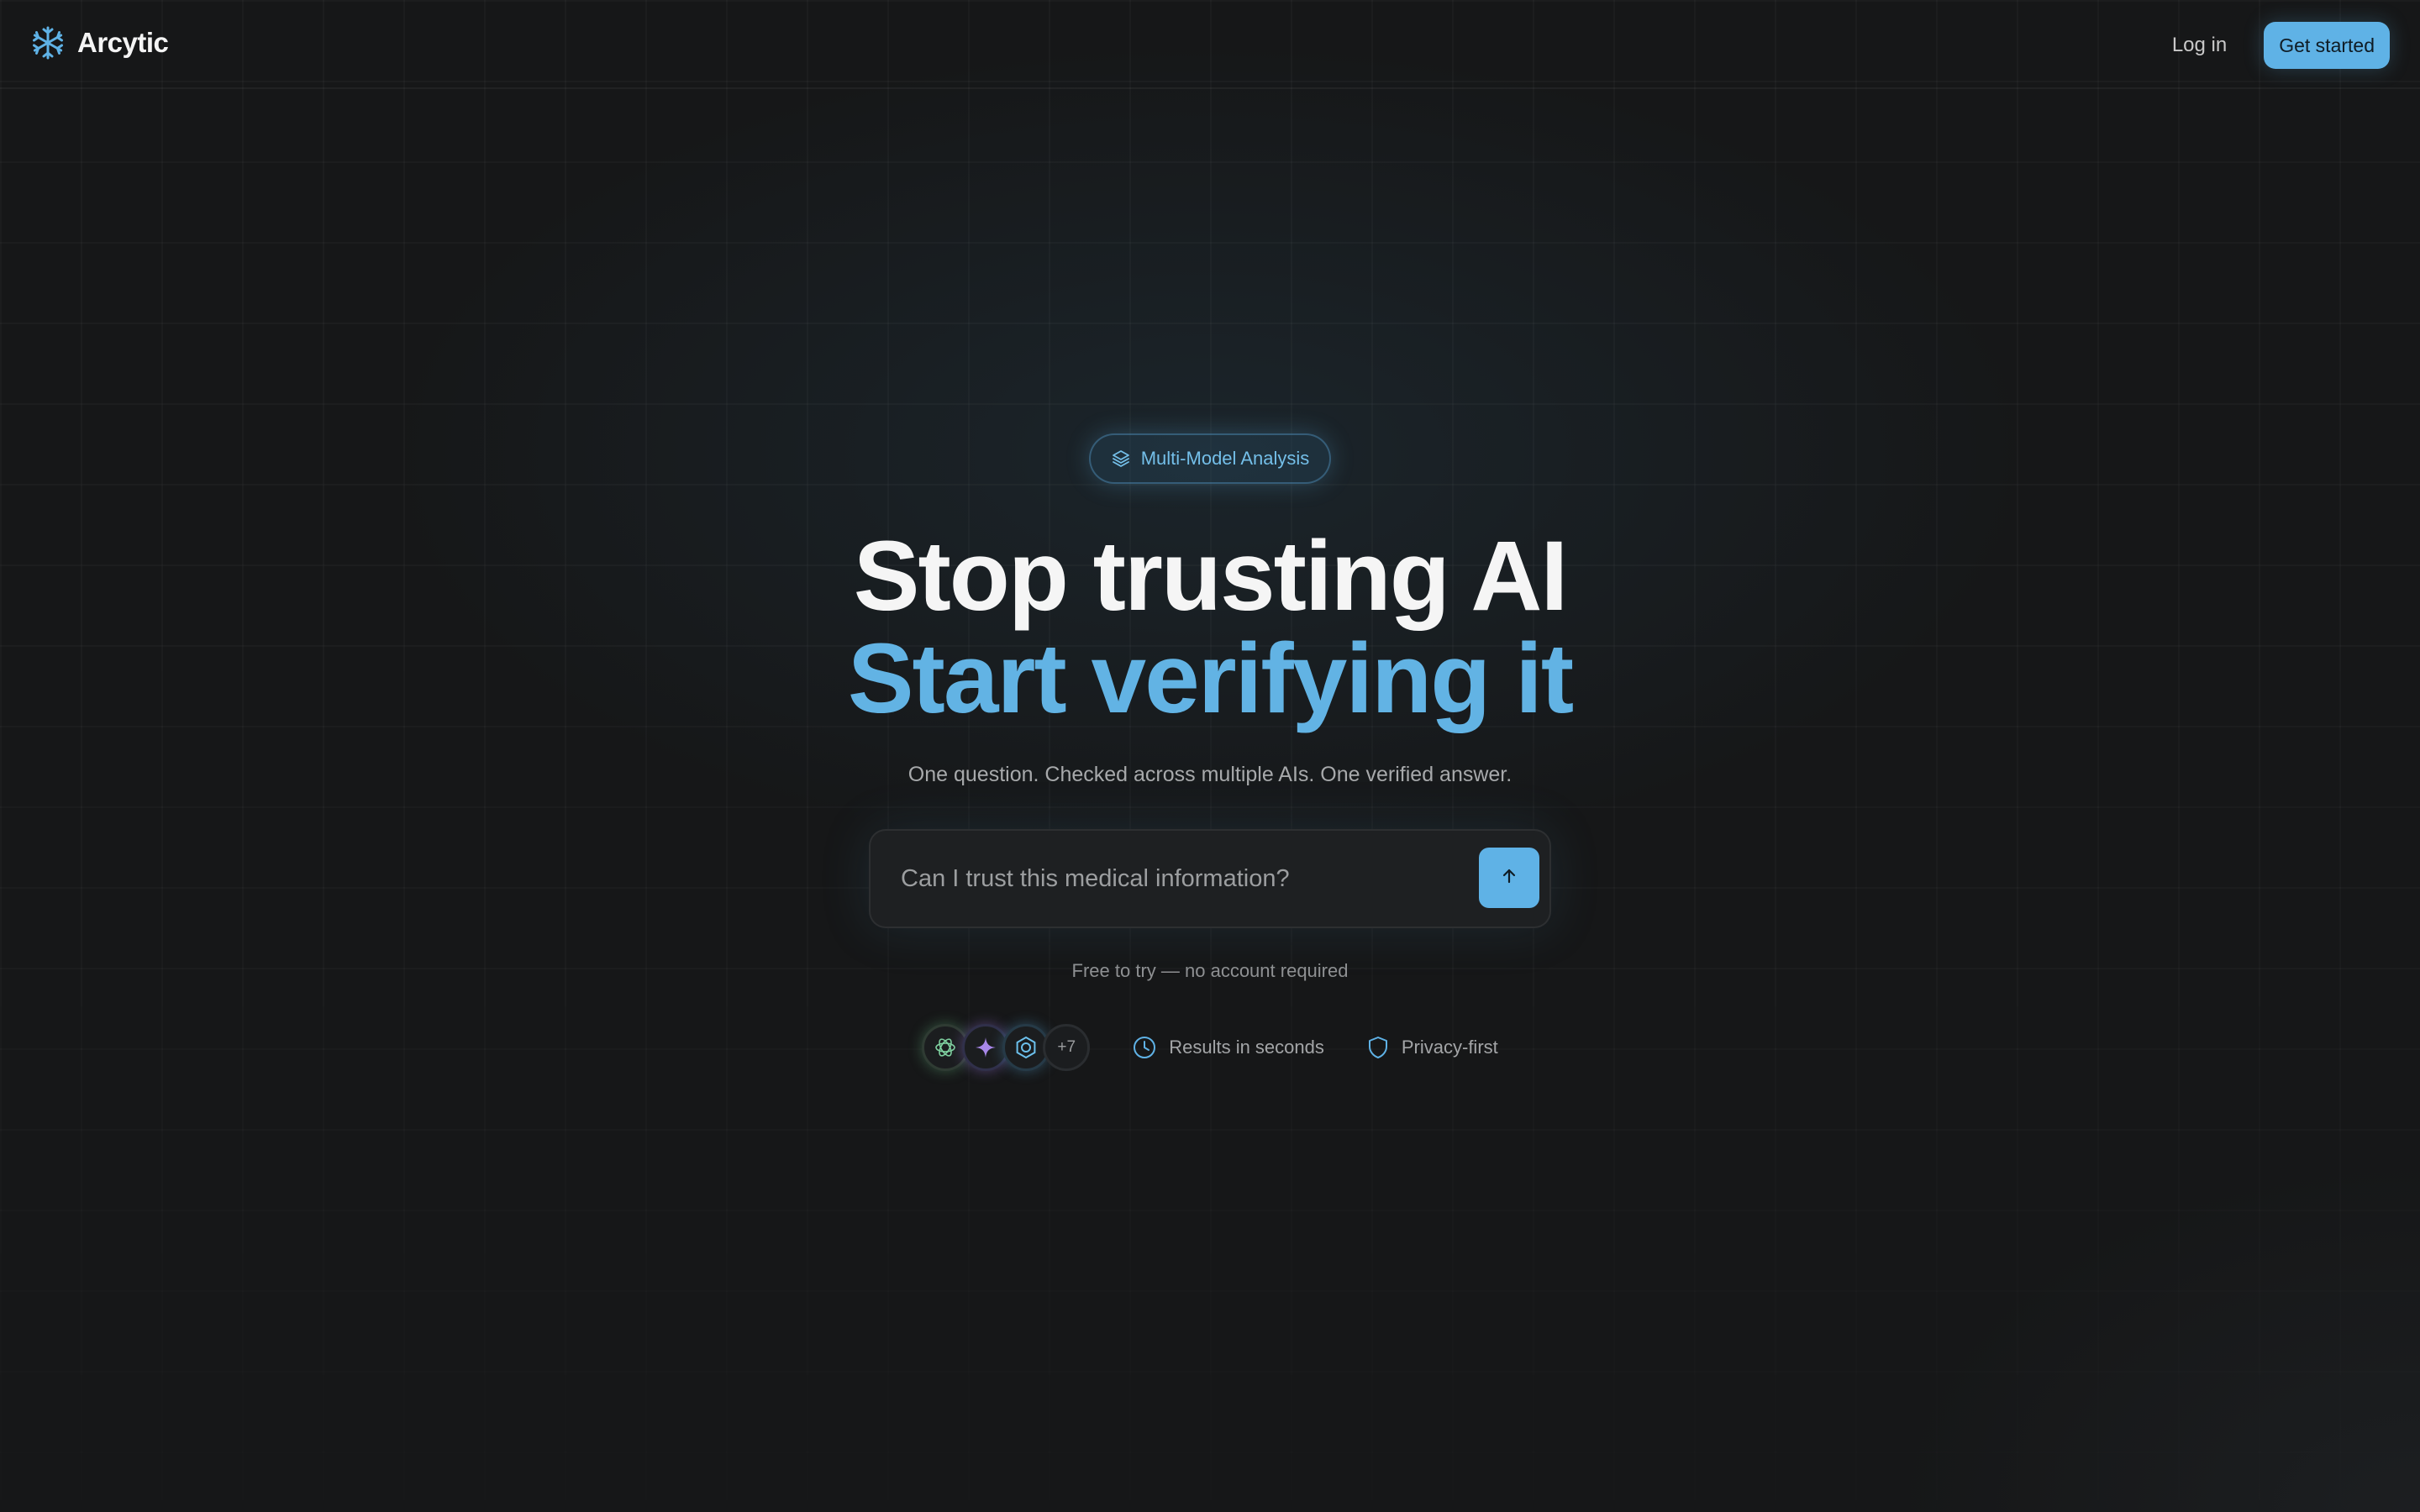 The image size is (2420, 1512). What do you see at coordinates (1170, 879) in the screenshot?
I see `question-input` at bounding box center [1170, 879].